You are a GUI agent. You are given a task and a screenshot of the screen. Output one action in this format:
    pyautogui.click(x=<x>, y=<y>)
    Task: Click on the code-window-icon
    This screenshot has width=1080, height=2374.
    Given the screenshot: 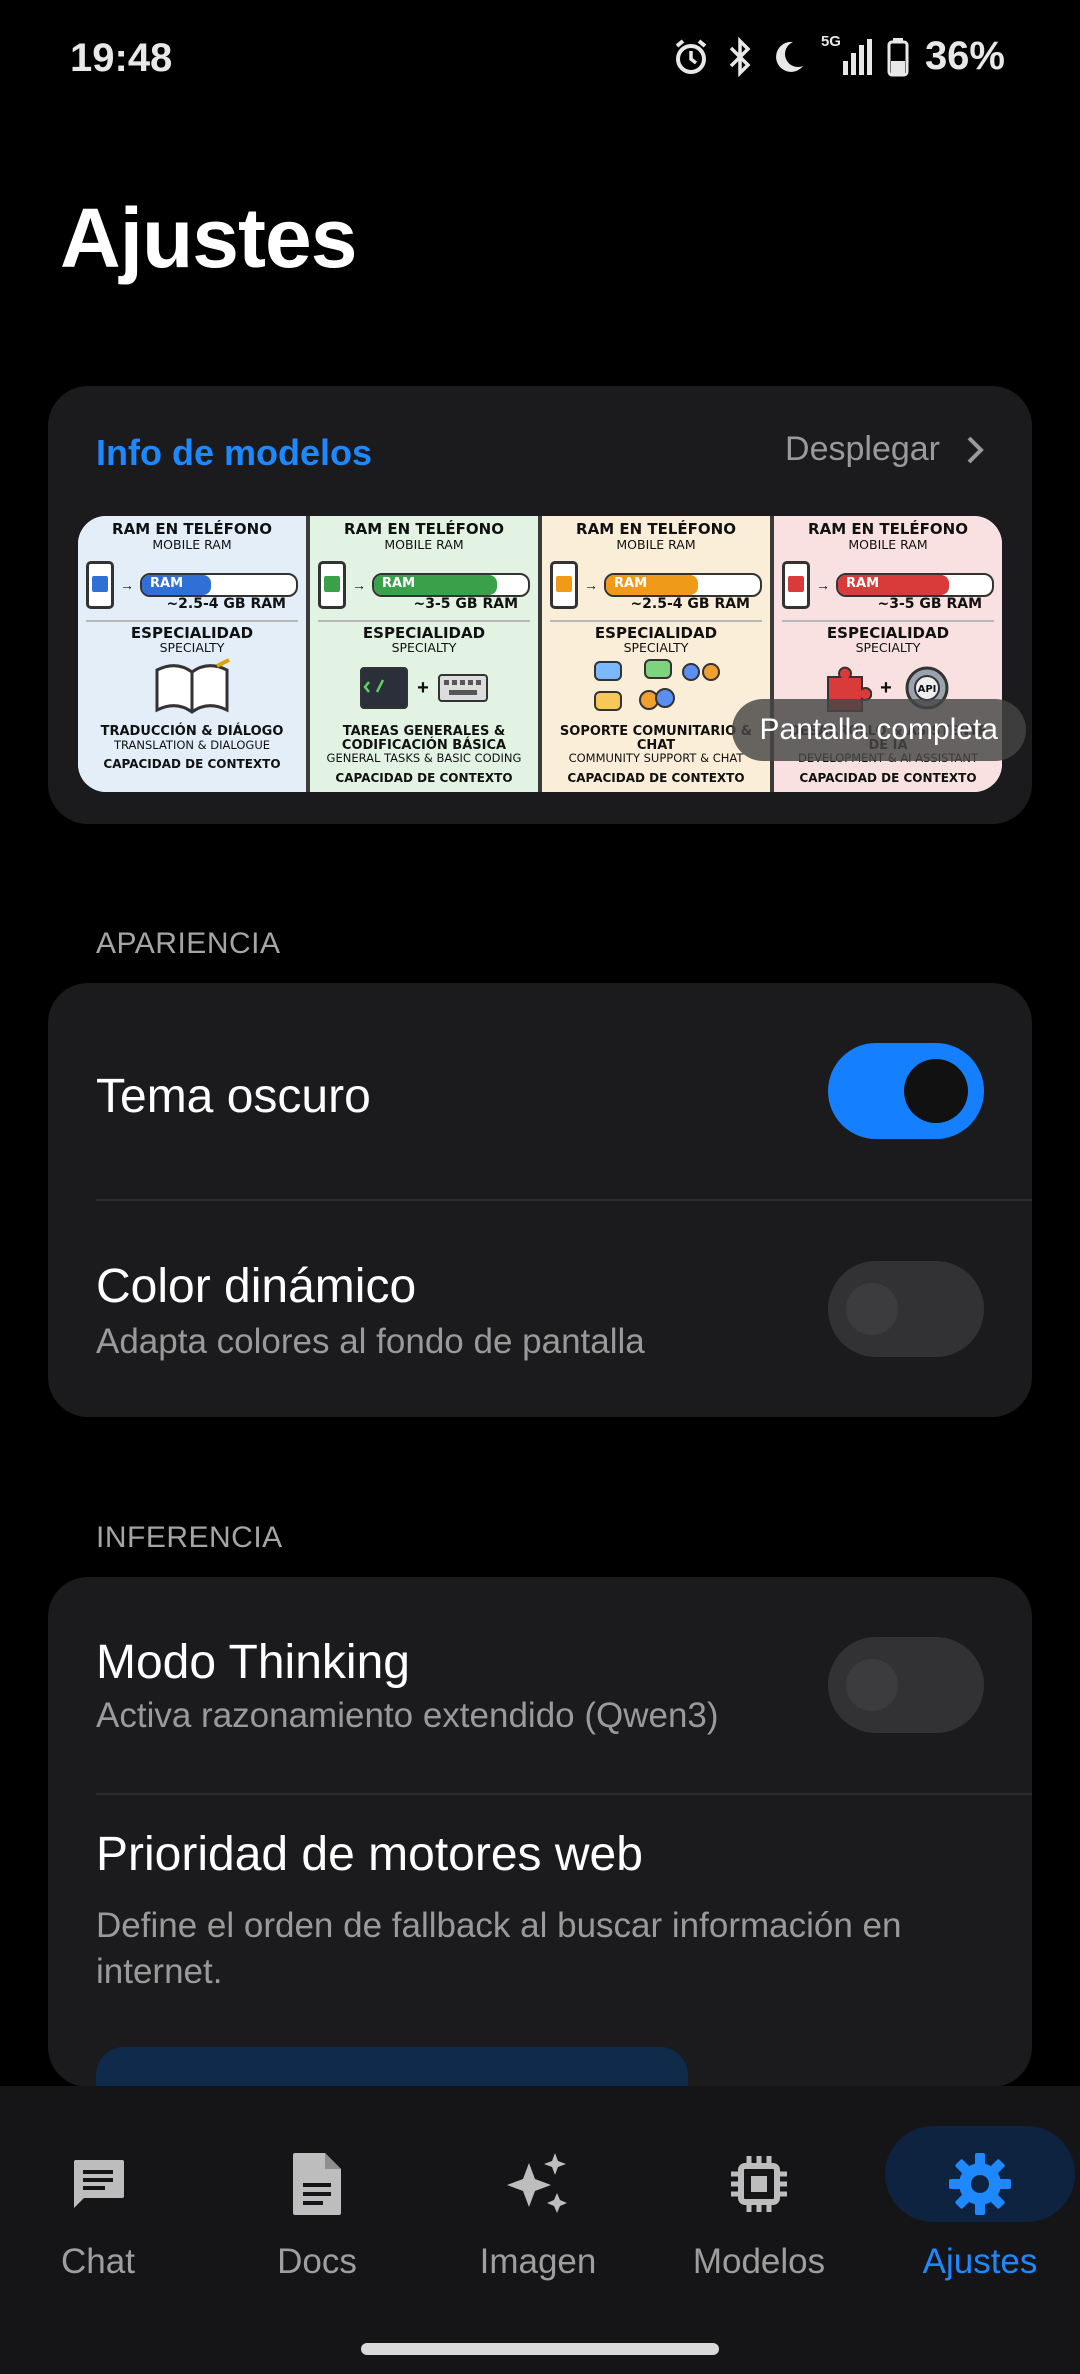 What is the action you would take?
    pyautogui.click(x=384, y=688)
    